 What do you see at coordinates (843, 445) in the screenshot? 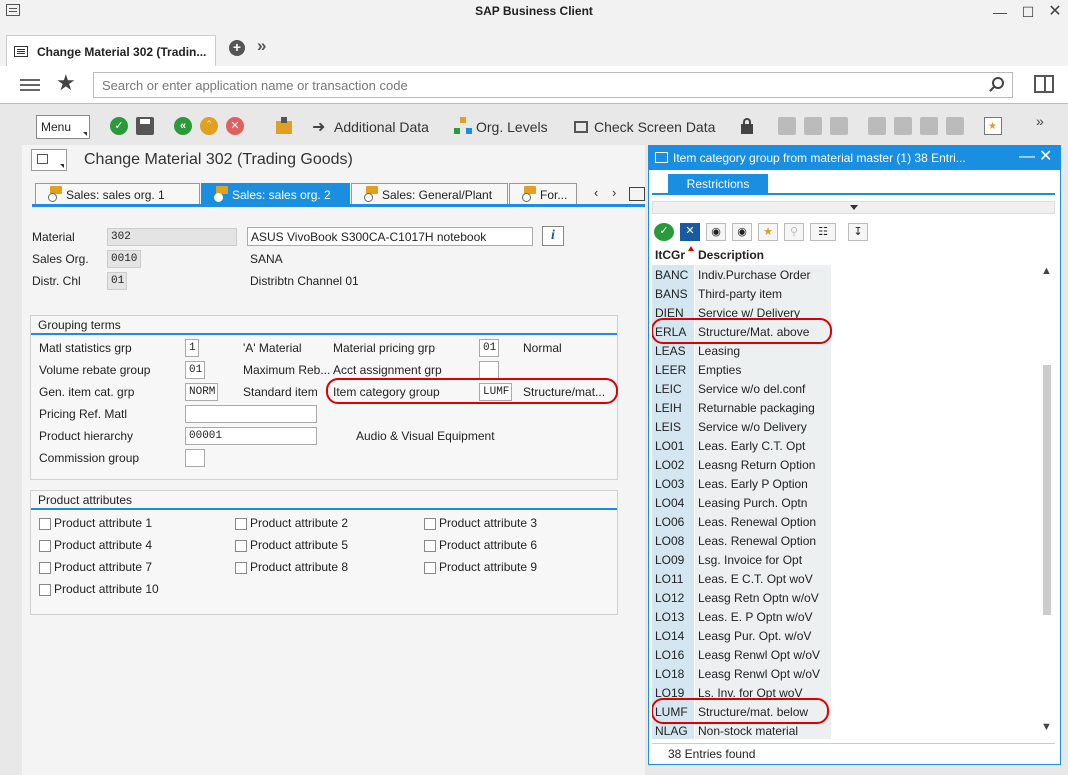
I see `table-row: LO01 Leas. Early C.T. Opt` at bounding box center [843, 445].